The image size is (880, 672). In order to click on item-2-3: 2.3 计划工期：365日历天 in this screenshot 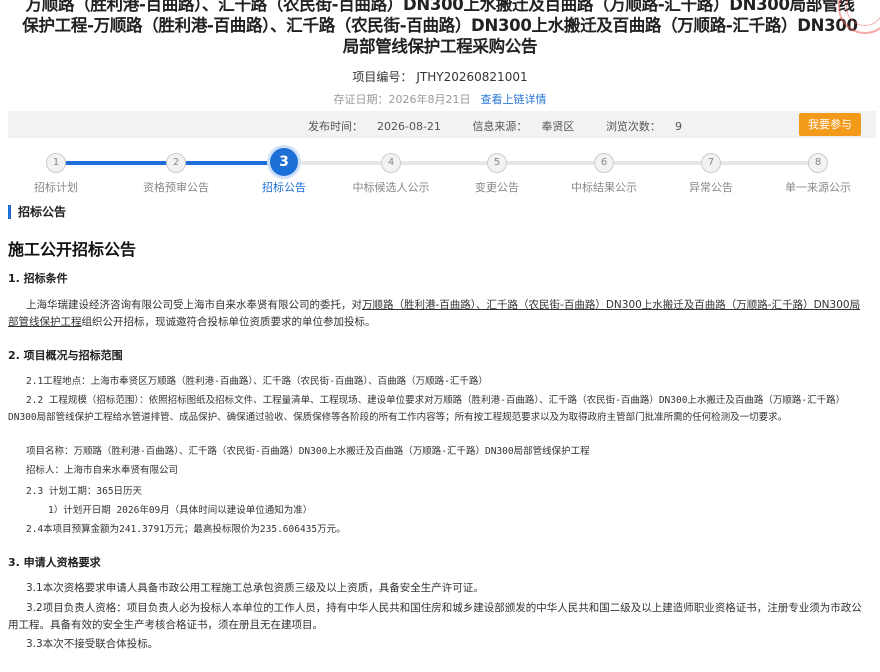, I will do `click(84, 491)`.